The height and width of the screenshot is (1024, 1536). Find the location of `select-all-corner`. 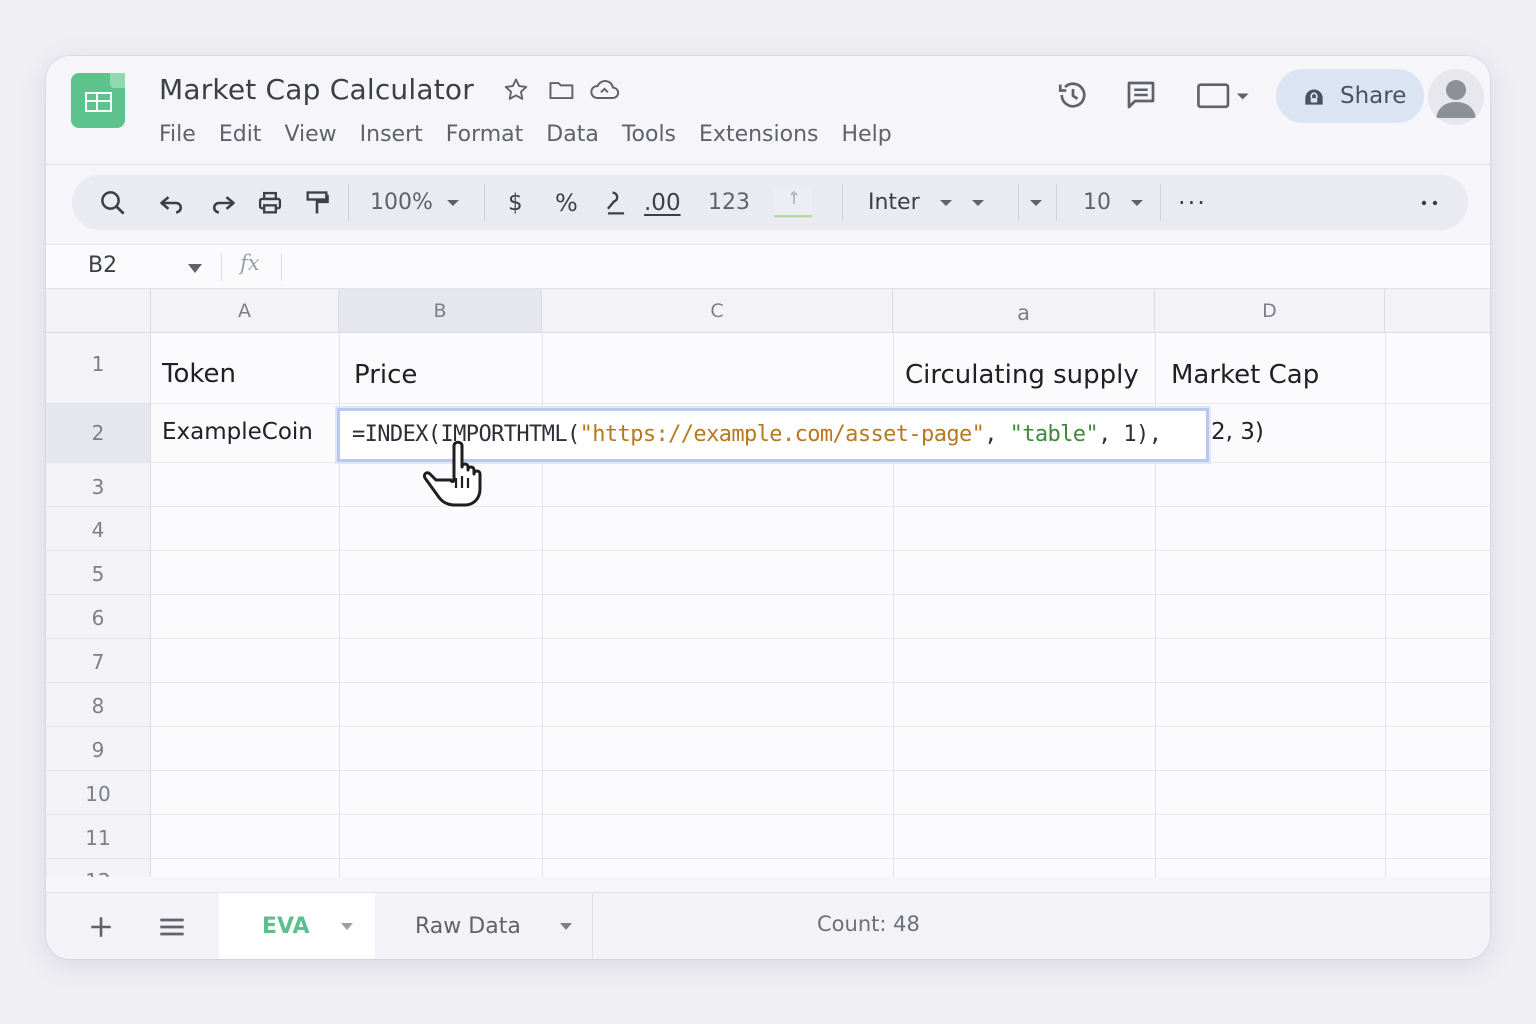

select-all-corner is located at coordinates (98, 311).